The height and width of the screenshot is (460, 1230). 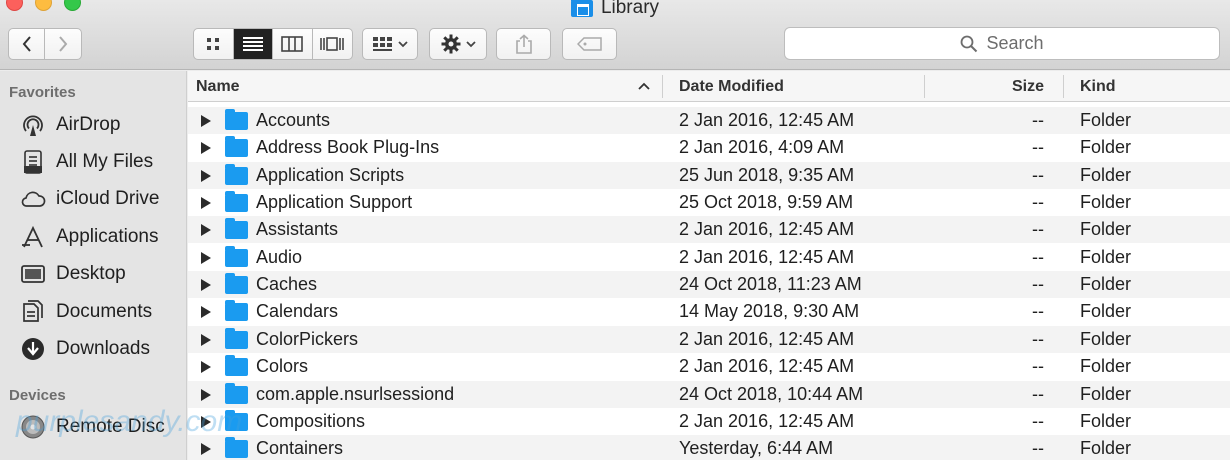 I want to click on sidebar-item-desktop: Desktop, so click(x=73, y=274).